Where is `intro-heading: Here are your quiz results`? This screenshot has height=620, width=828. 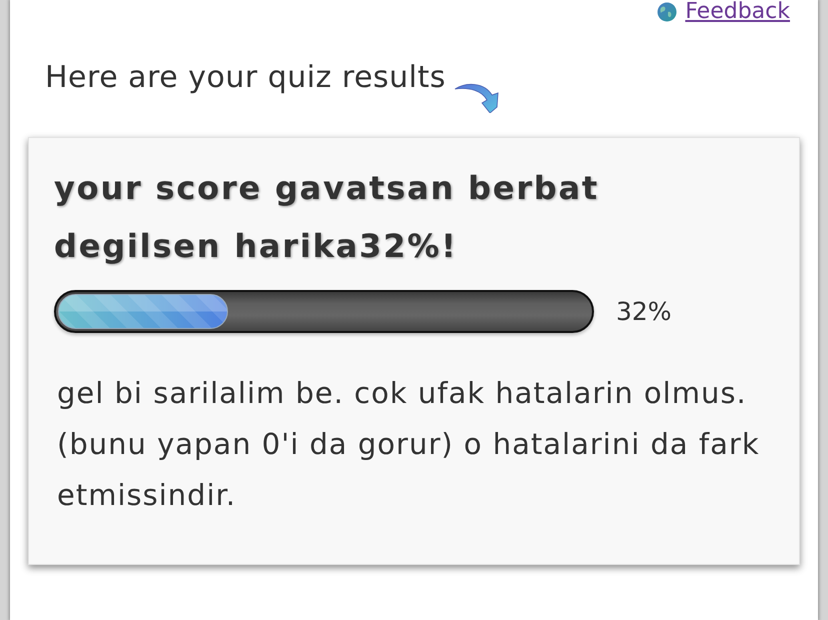 intro-heading: Here are your quiz results is located at coordinates (245, 78).